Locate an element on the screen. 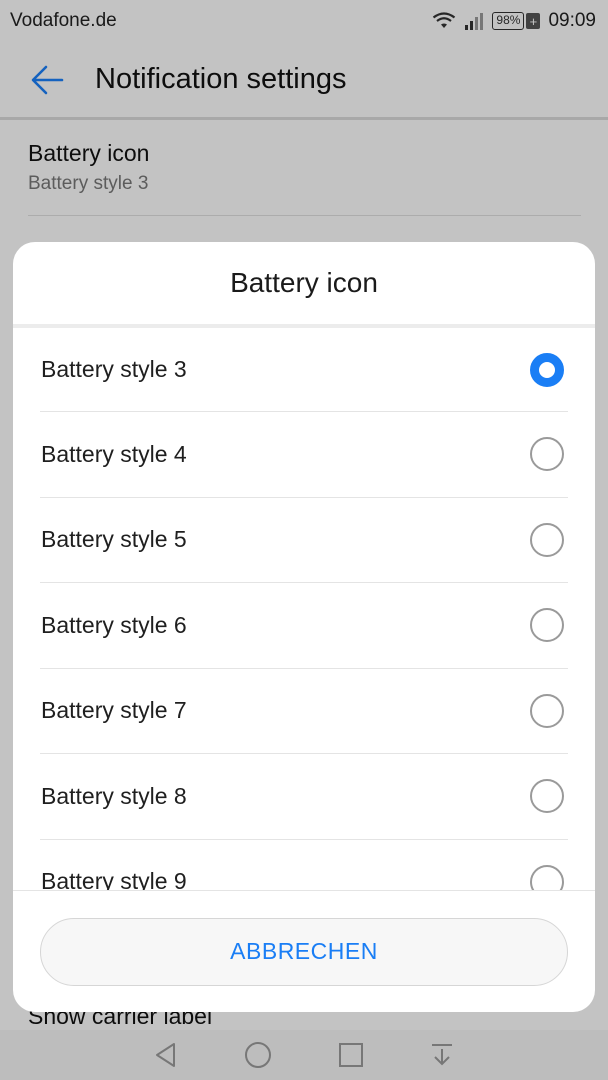  option-battery-style-5: Battery style 5 is located at coordinates (304, 540).